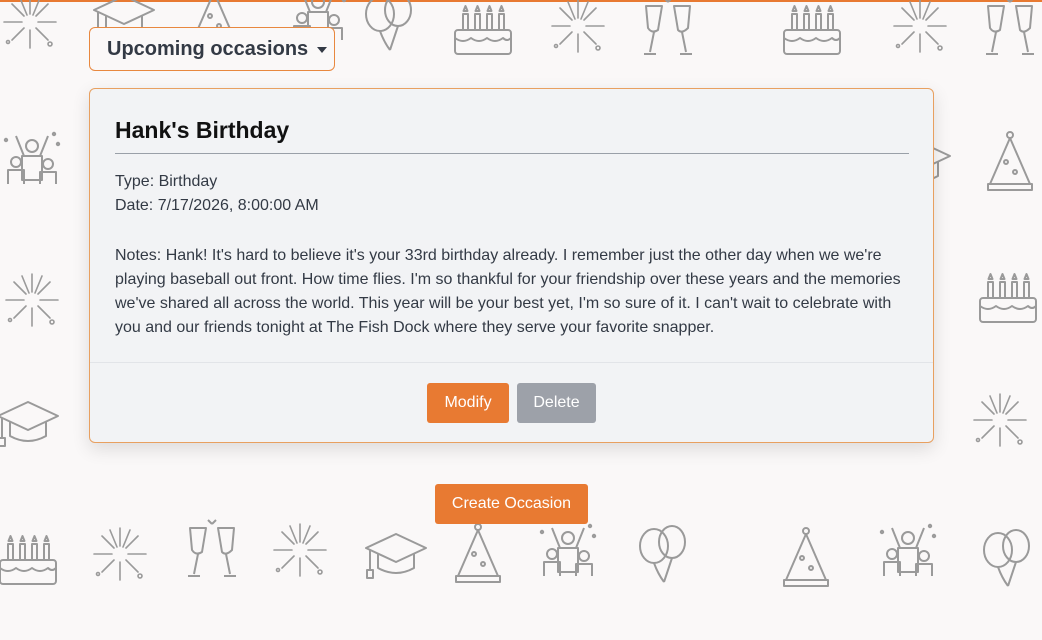 This screenshot has width=1042, height=640. What do you see at coordinates (322, 50) in the screenshot?
I see `chevron-down-icon` at bounding box center [322, 50].